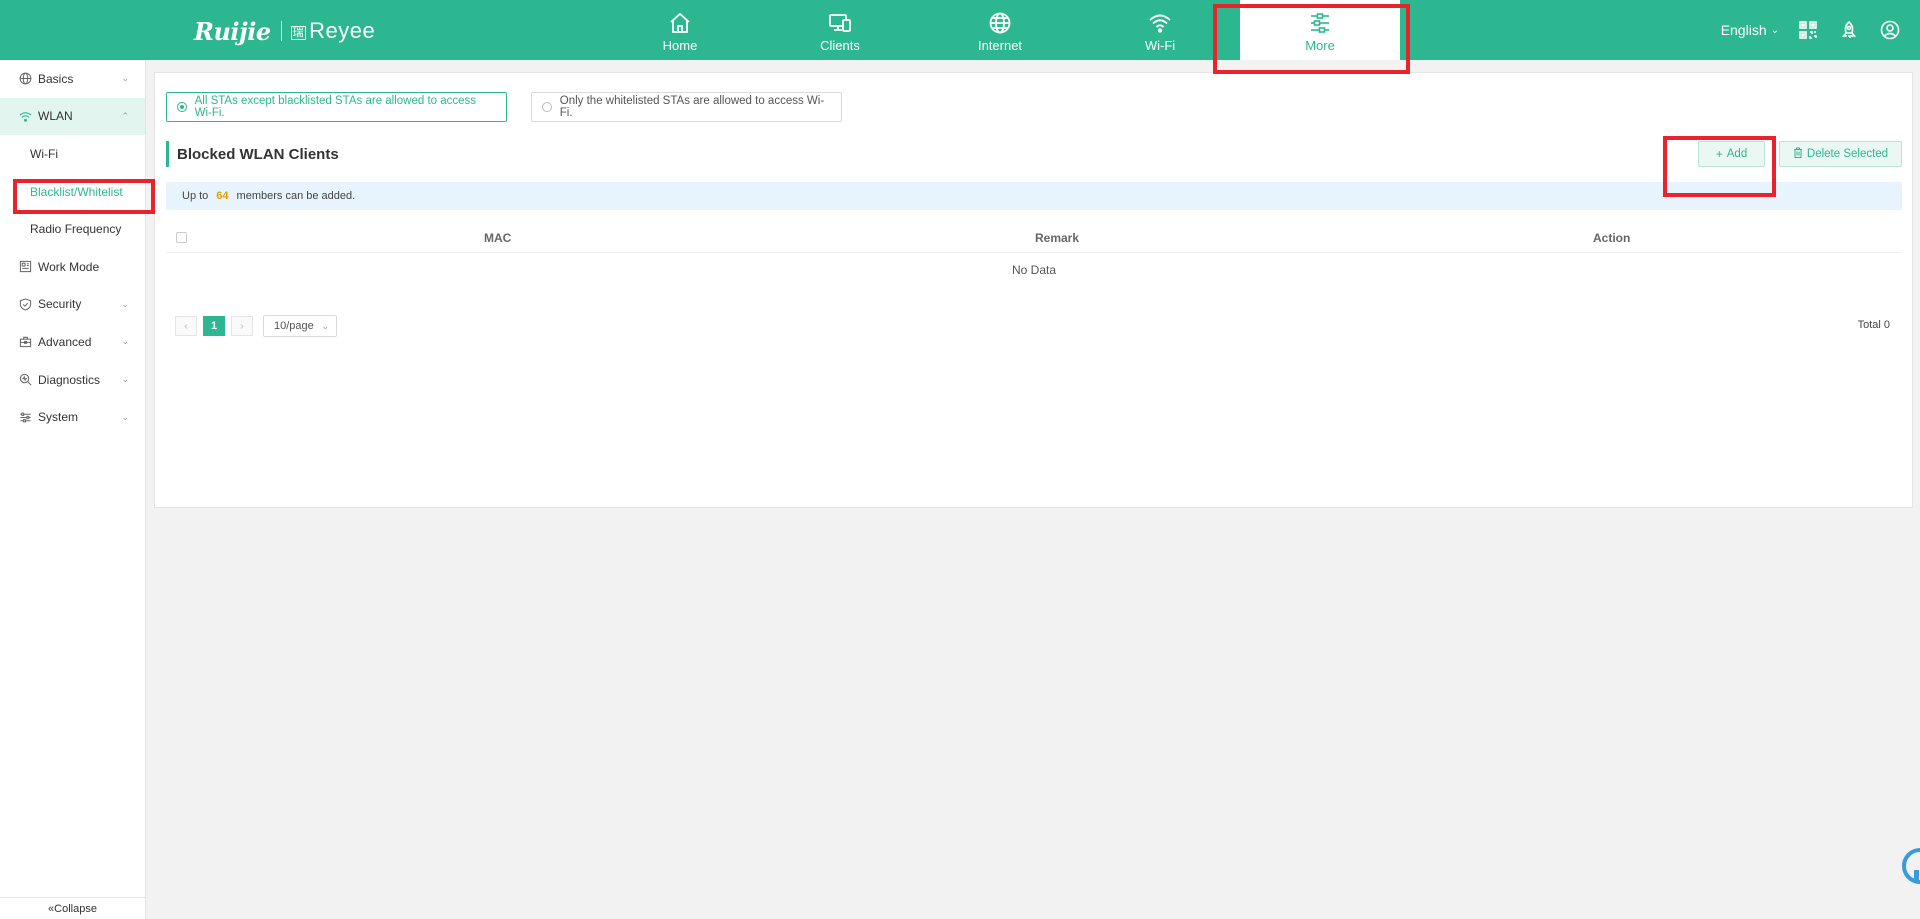 The image size is (1920, 919). What do you see at coordinates (298, 33) in the screenshot?
I see `reyee-mark-icon: 瑞` at bounding box center [298, 33].